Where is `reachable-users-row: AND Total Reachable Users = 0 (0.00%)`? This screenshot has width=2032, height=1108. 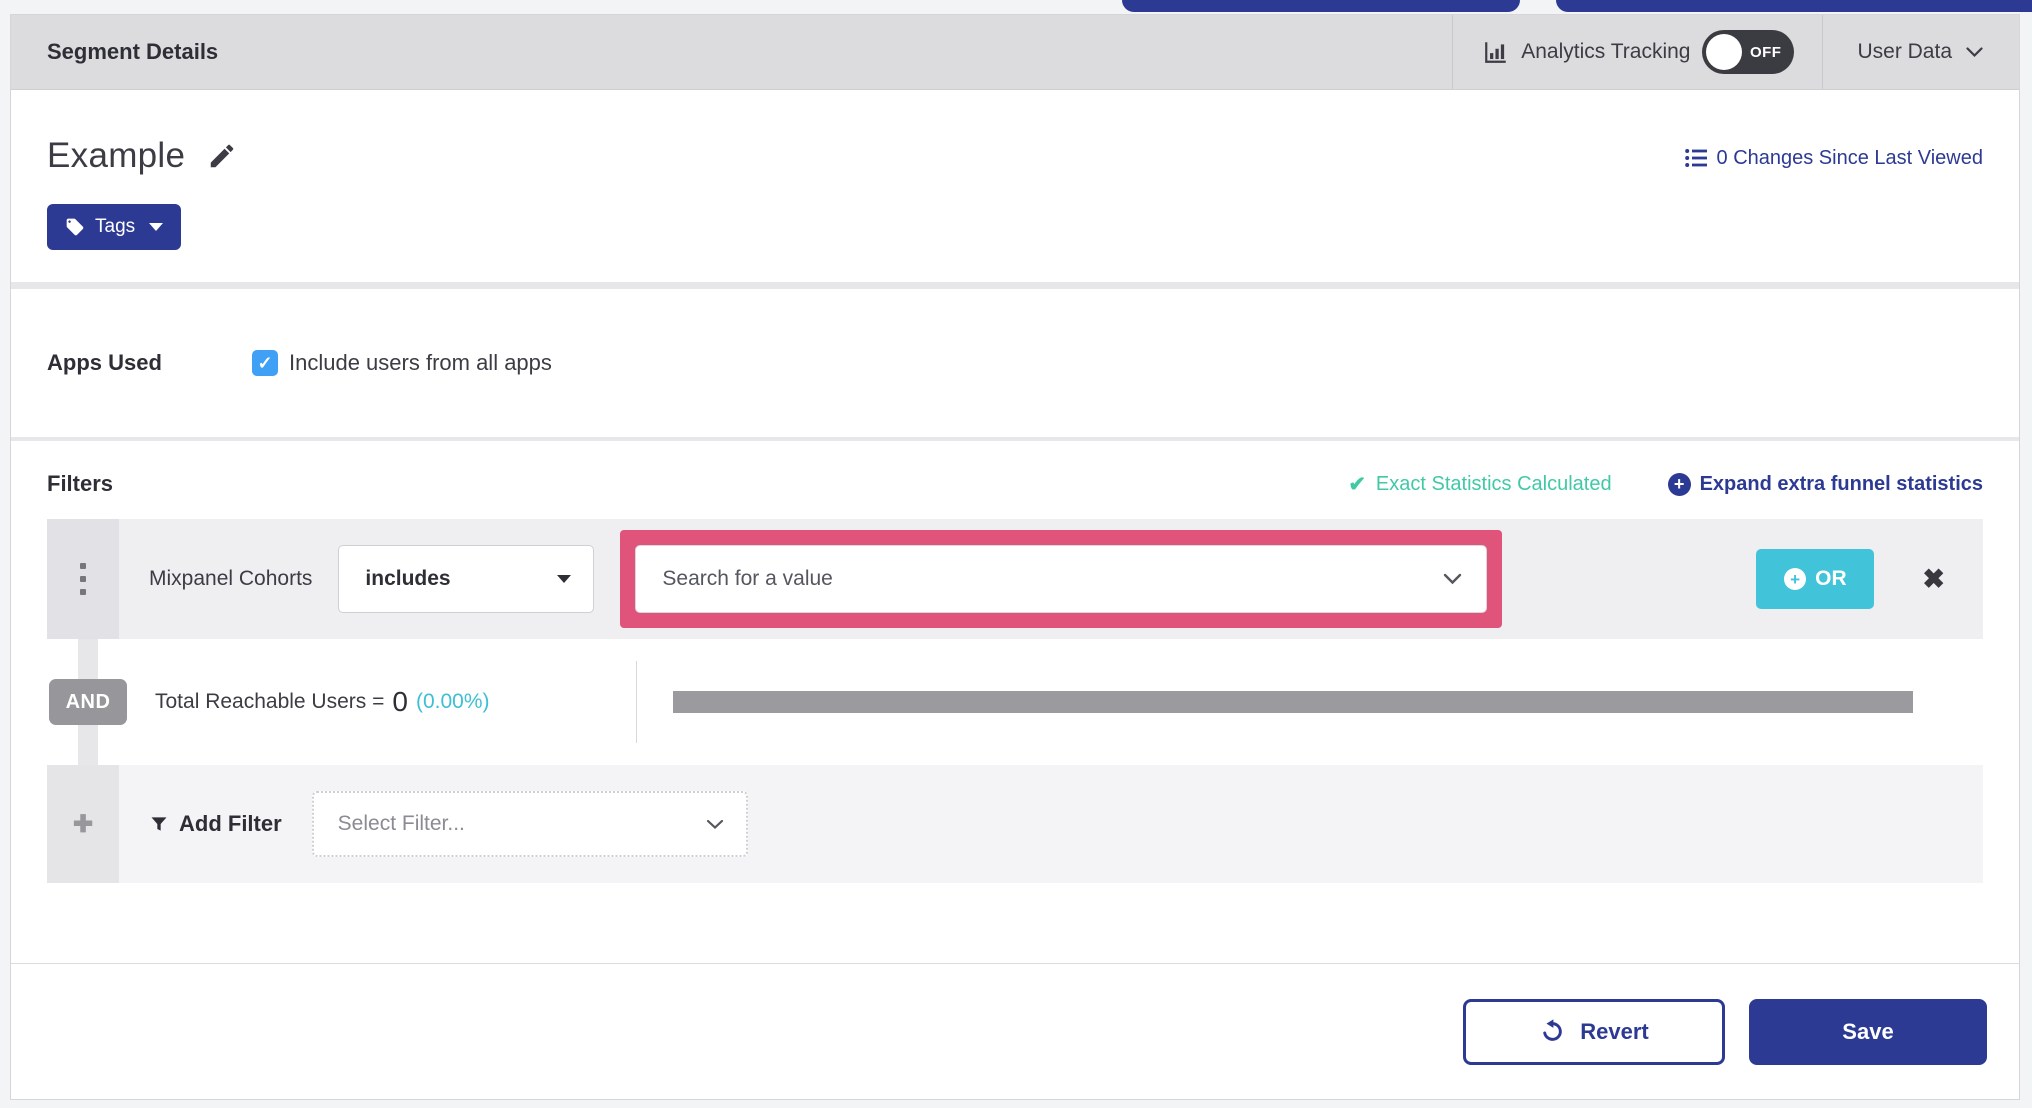
reachable-users-row: AND Total Reachable Users = 0 (0.00%) is located at coordinates (1015, 702).